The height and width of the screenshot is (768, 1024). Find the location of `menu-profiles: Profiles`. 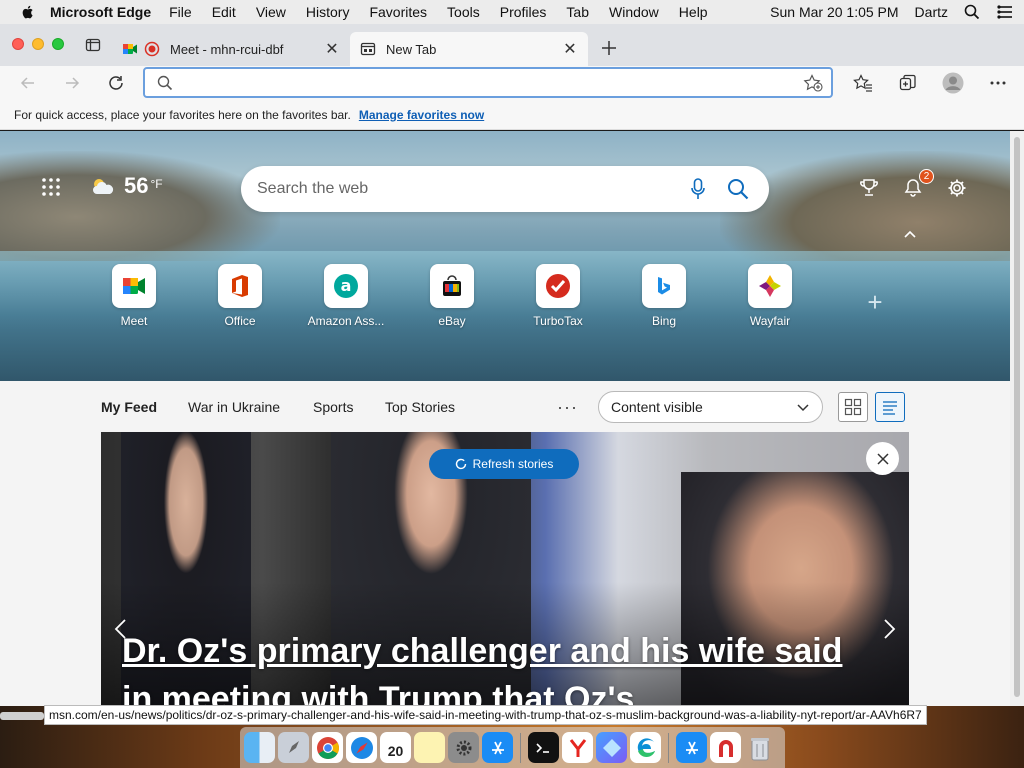

menu-profiles: Profiles is located at coordinates (523, 12).